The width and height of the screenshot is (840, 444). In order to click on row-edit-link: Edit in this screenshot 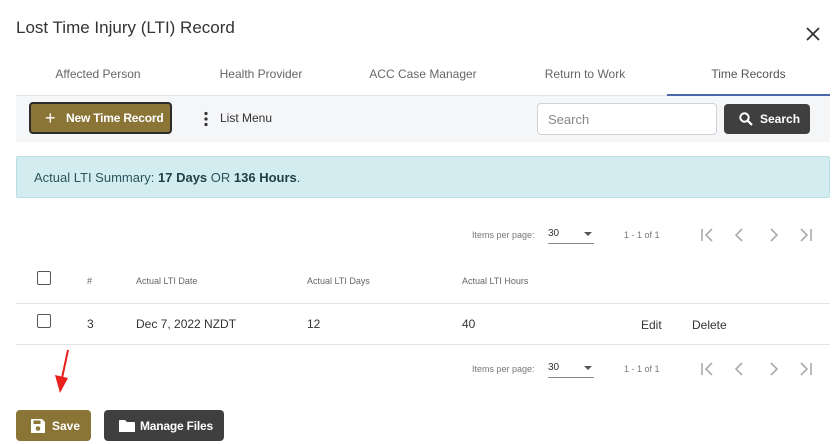, I will do `click(651, 325)`.